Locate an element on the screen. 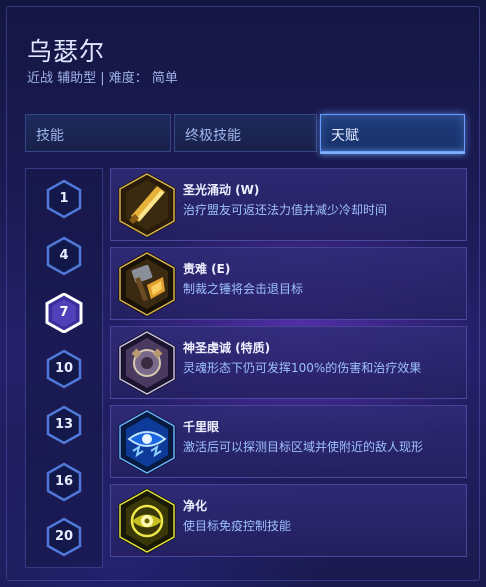 The image size is (486, 587). talent-description: 激活后可以探测目标区域并使附近的敌人现形 is located at coordinates (303, 447).